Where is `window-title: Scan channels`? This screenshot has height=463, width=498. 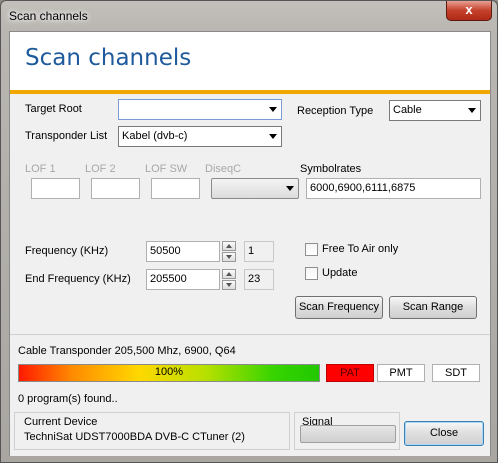 window-title: Scan channels is located at coordinates (48, 16).